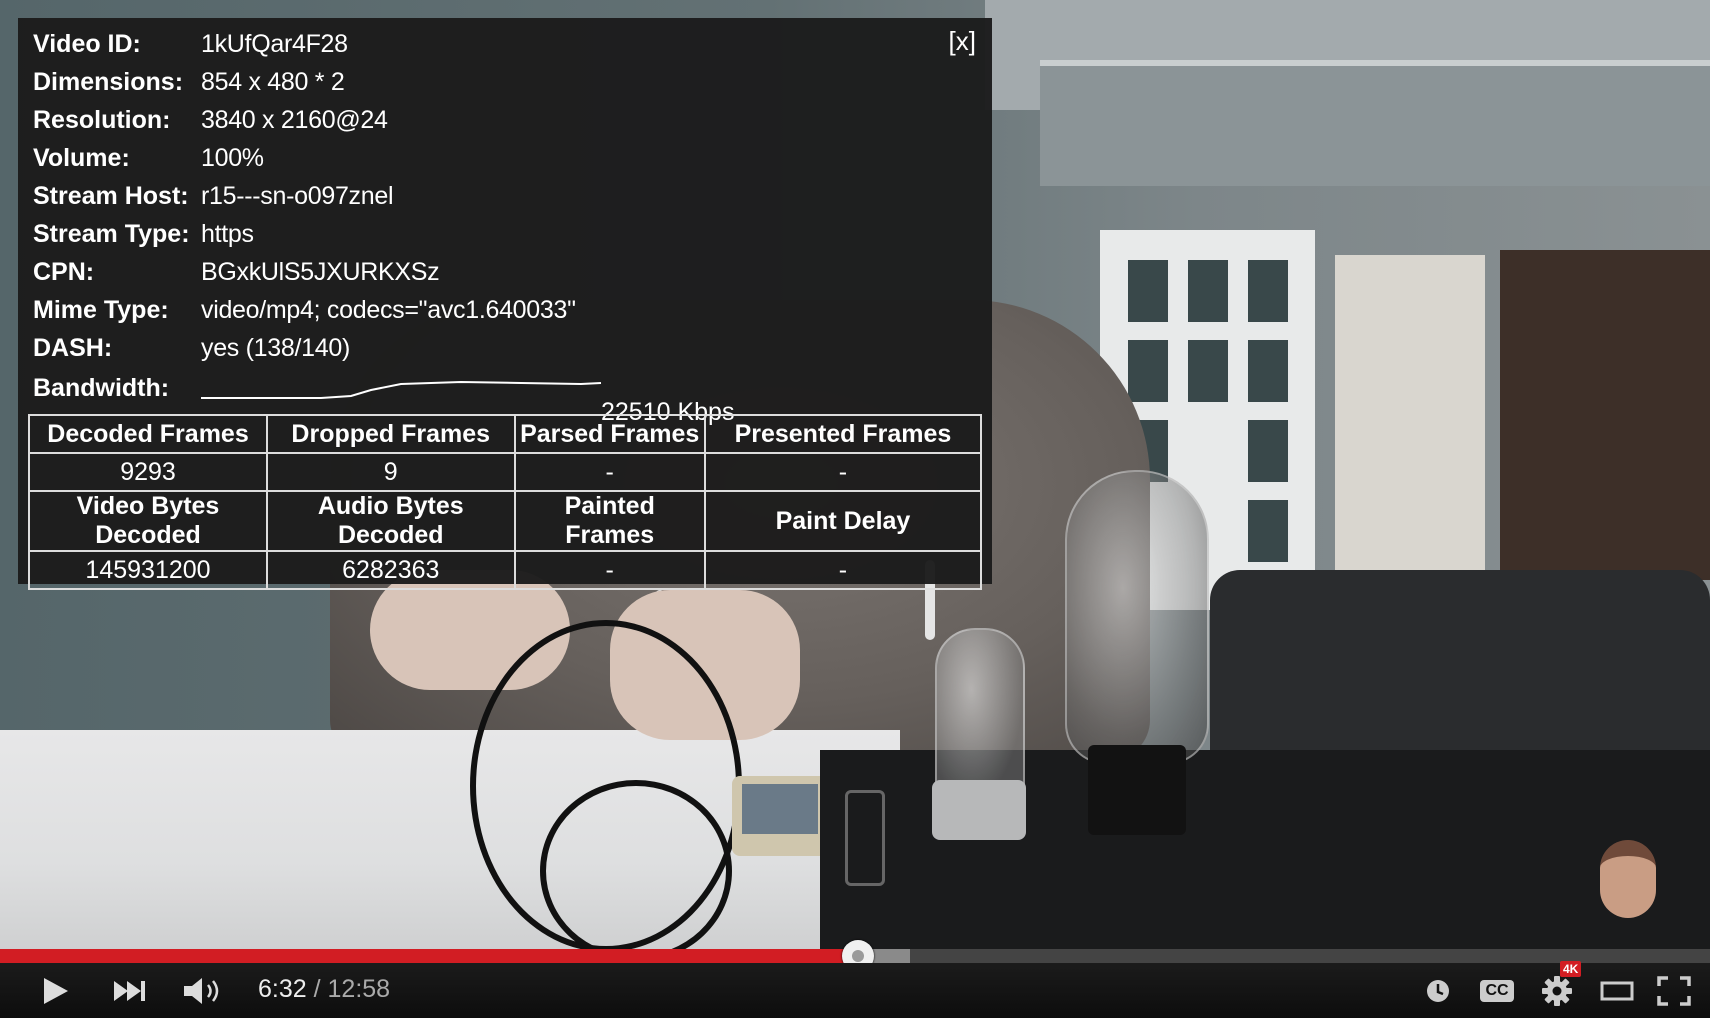 The width and height of the screenshot is (1710, 1018). I want to click on stat-value: video/mp4; codecs="avc1.640033", so click(388, 310).